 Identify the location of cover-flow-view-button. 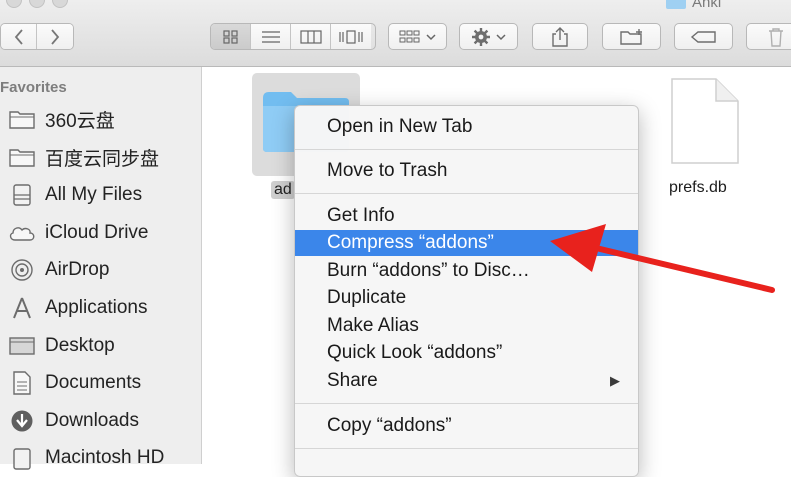
(351, 36).